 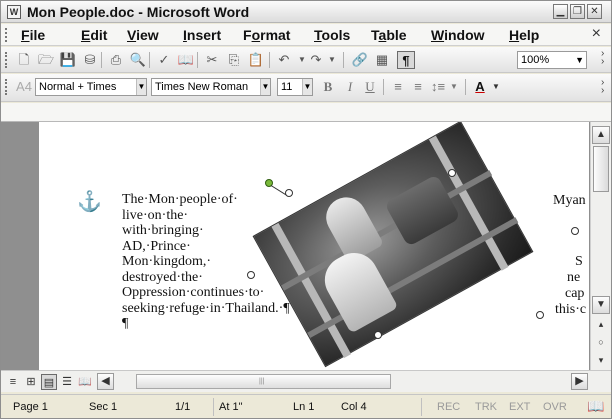 What do you see at coordinates (601, 342) in the screenshot?
I see `select-browse-object-button: ○` at bounding box center [601, 342].